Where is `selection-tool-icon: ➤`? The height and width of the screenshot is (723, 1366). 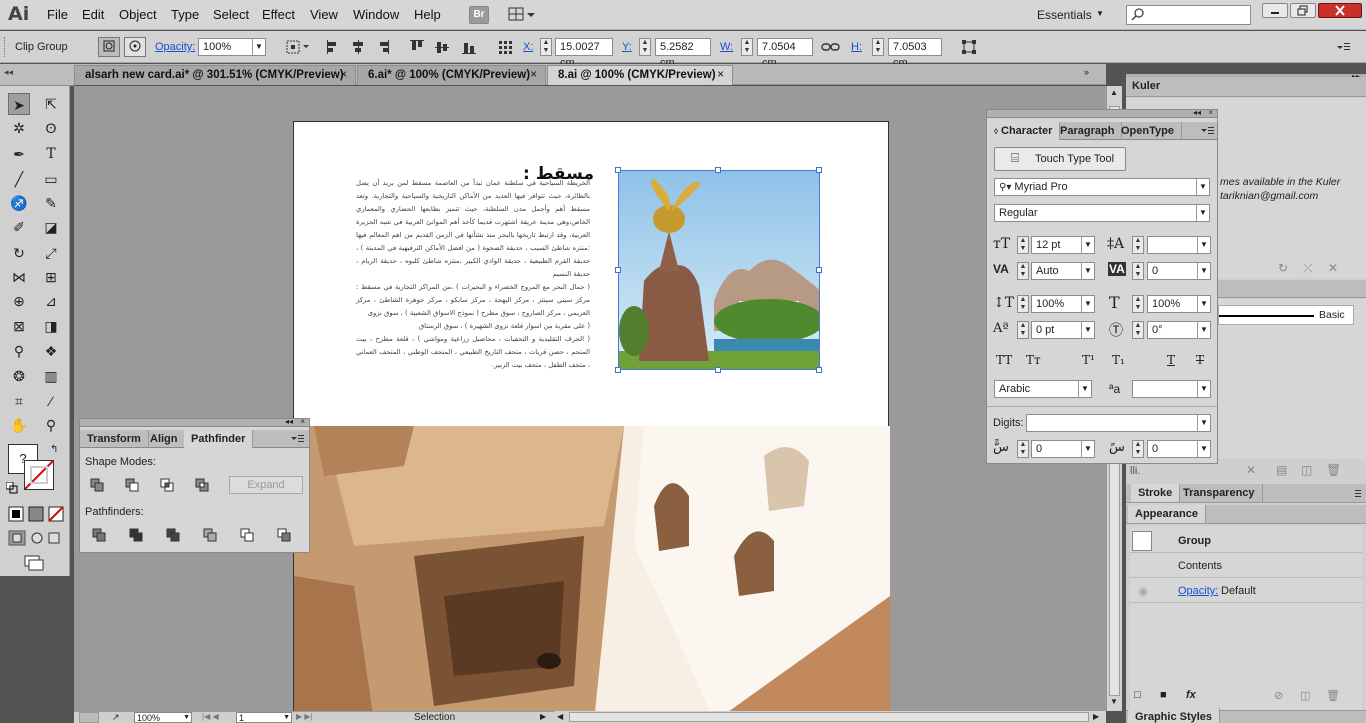 selection-tool-icon: ➤ is located at coordinates (19, 104).